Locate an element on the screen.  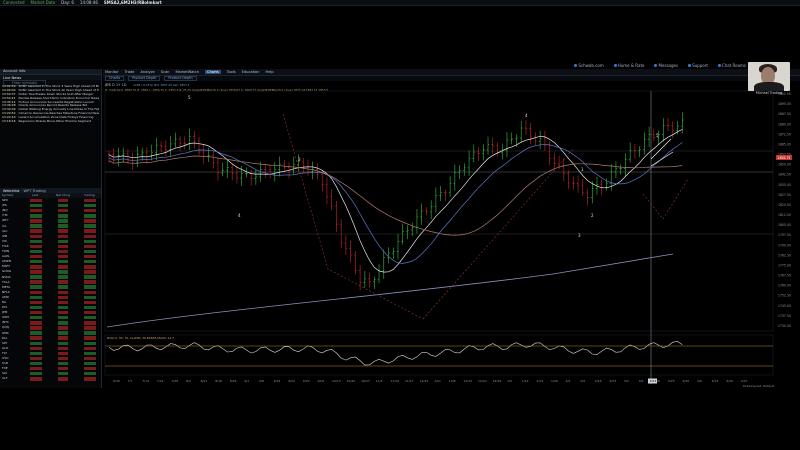
date-axis-label: 3/30 is located at coordinates (685, 381).